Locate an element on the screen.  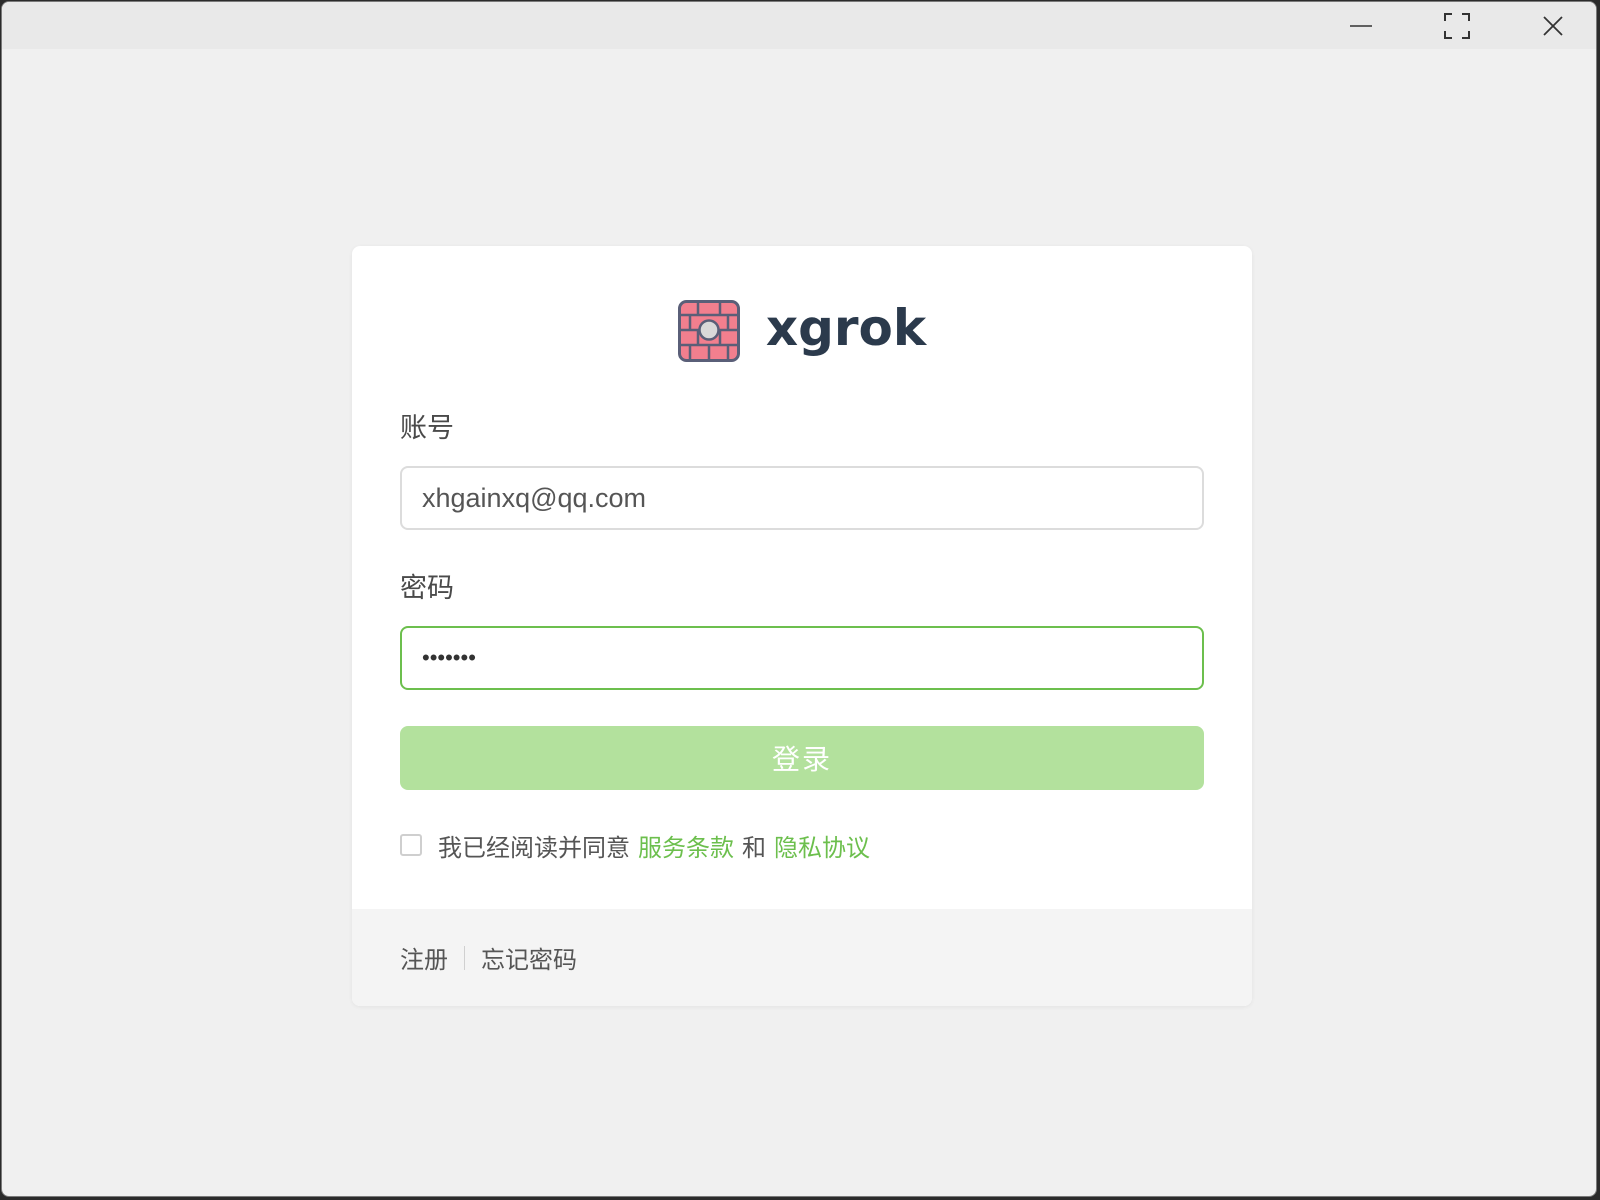
password-input is located at coordinates (802, 658).